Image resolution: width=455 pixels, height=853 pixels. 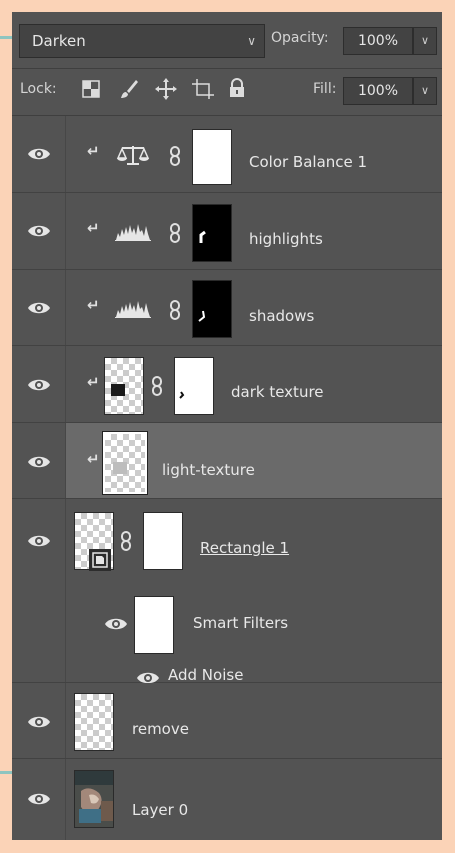 I want to click on smart-object-badge-icon, so click(x=100, y=560).